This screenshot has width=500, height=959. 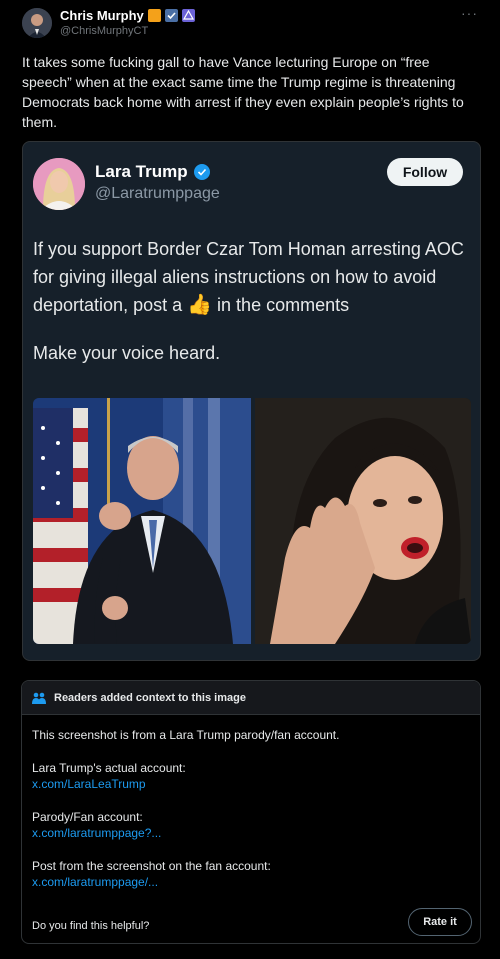 I want to click on quoted-name: Lara Trump, so click(x=141, y=171).